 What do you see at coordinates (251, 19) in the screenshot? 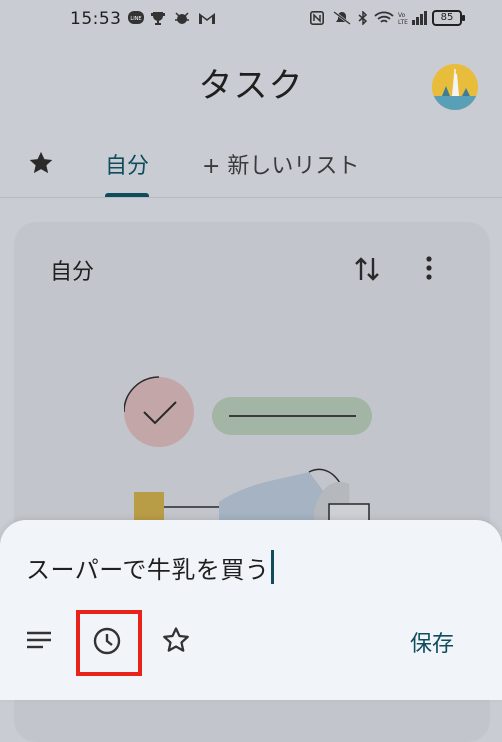
I see `status-bar: 15:53 LINE Vo LTE 85` at bounding box center [251, 19].